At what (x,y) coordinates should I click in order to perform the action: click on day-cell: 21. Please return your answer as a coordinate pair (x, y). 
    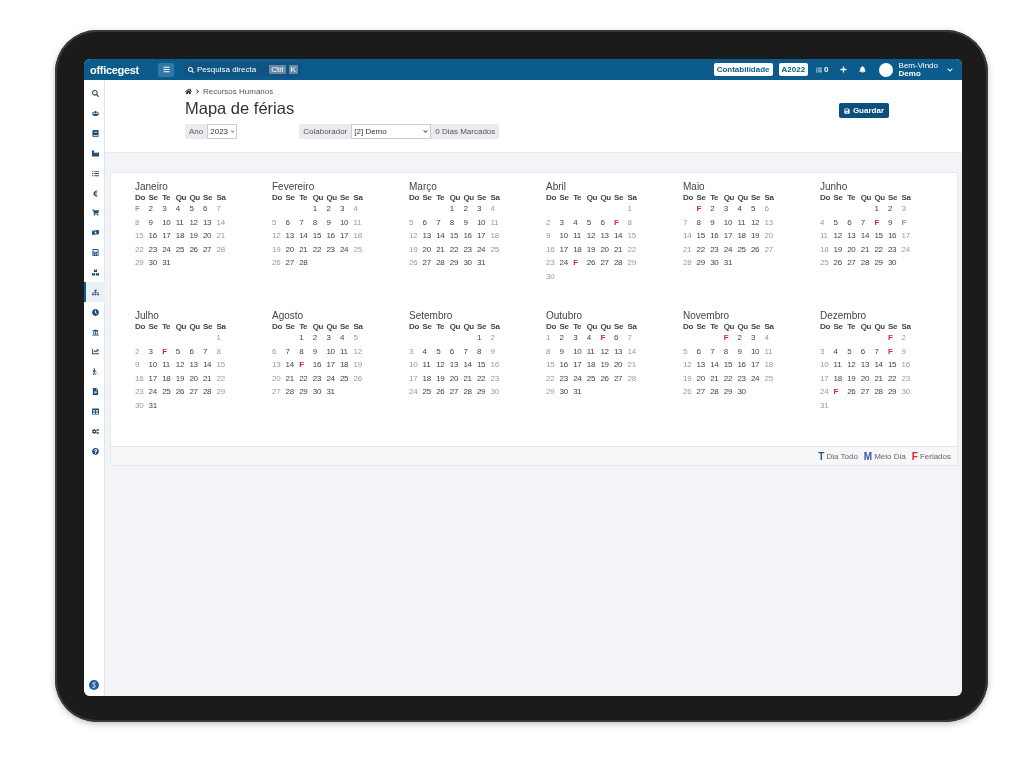
    Looking at the image, I should click on (717, 380).